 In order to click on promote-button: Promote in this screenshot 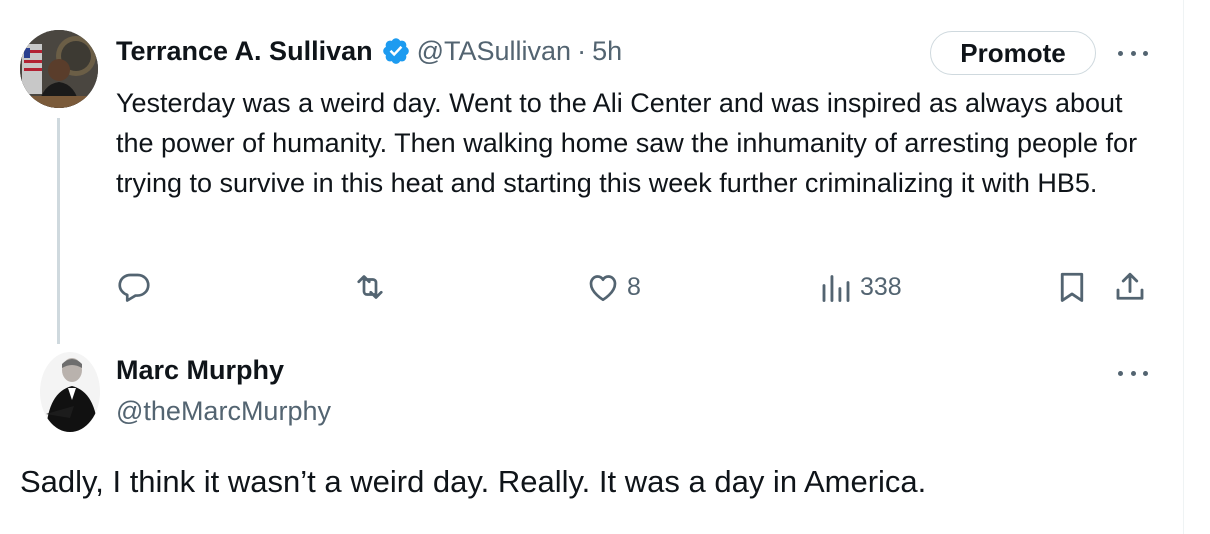, I will do `click(1013, 53)`.